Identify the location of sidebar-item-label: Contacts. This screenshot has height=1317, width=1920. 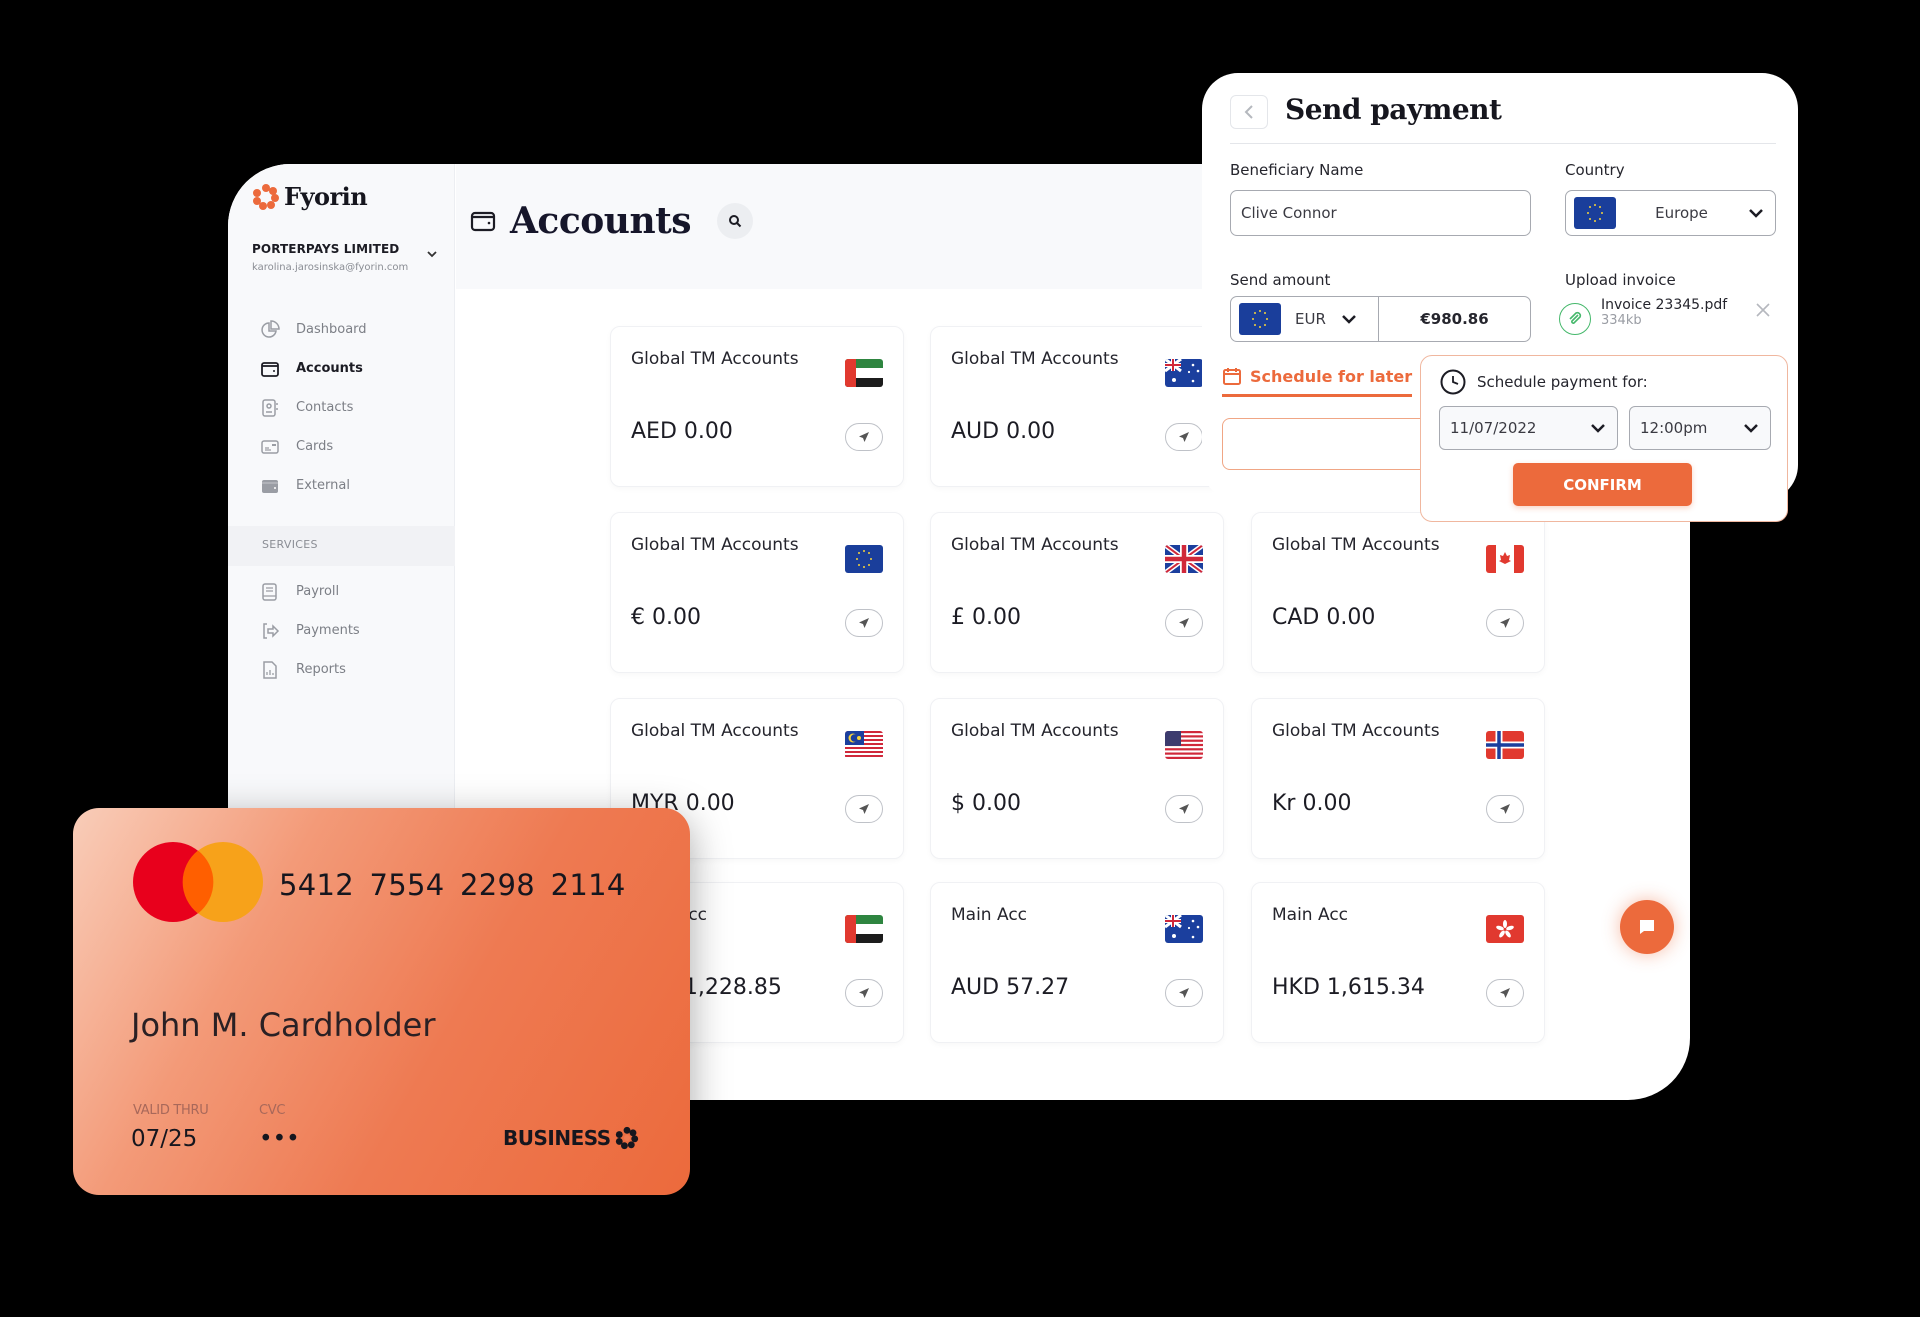
(325, 407).